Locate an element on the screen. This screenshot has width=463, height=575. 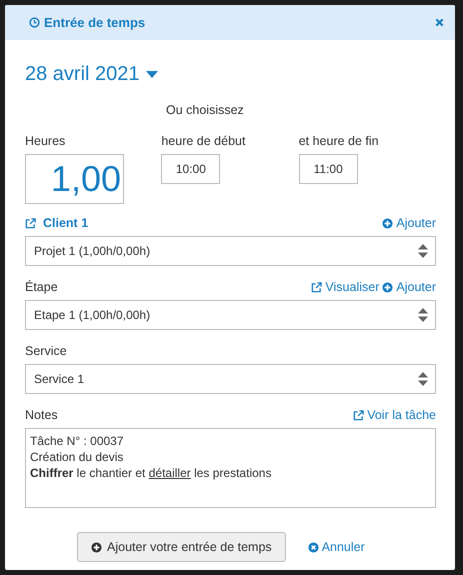
step-select: Etape 1 (1,00h/0,00h) is located at coordinates (230, 315).